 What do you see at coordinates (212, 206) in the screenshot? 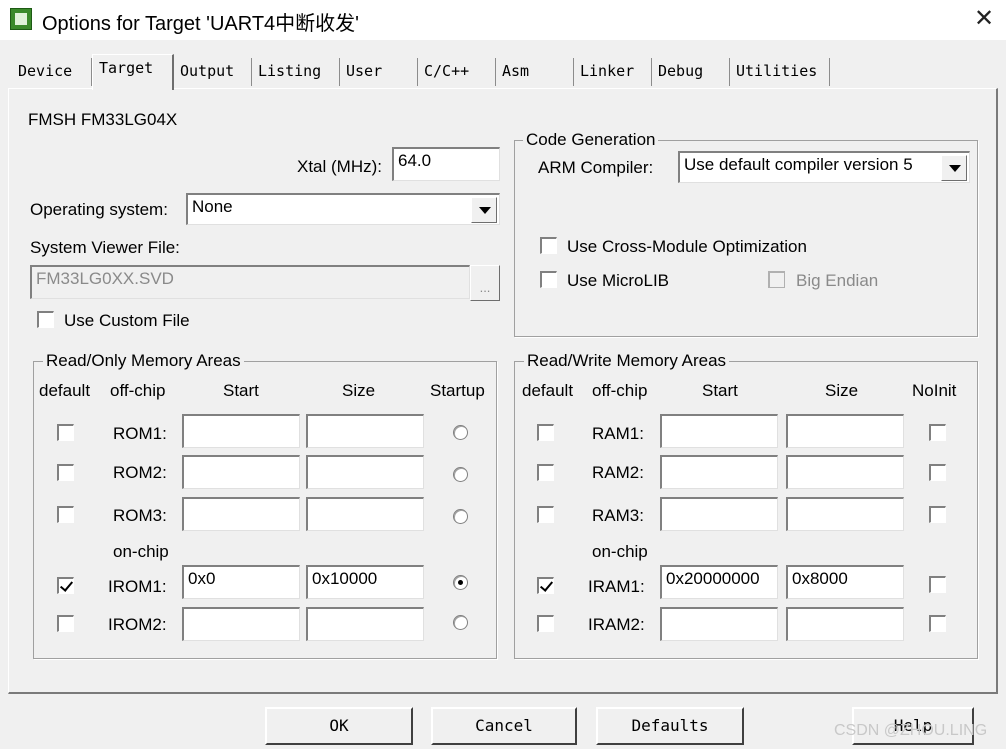
I see `os-select-value: None` at bounding box center [212, 206].